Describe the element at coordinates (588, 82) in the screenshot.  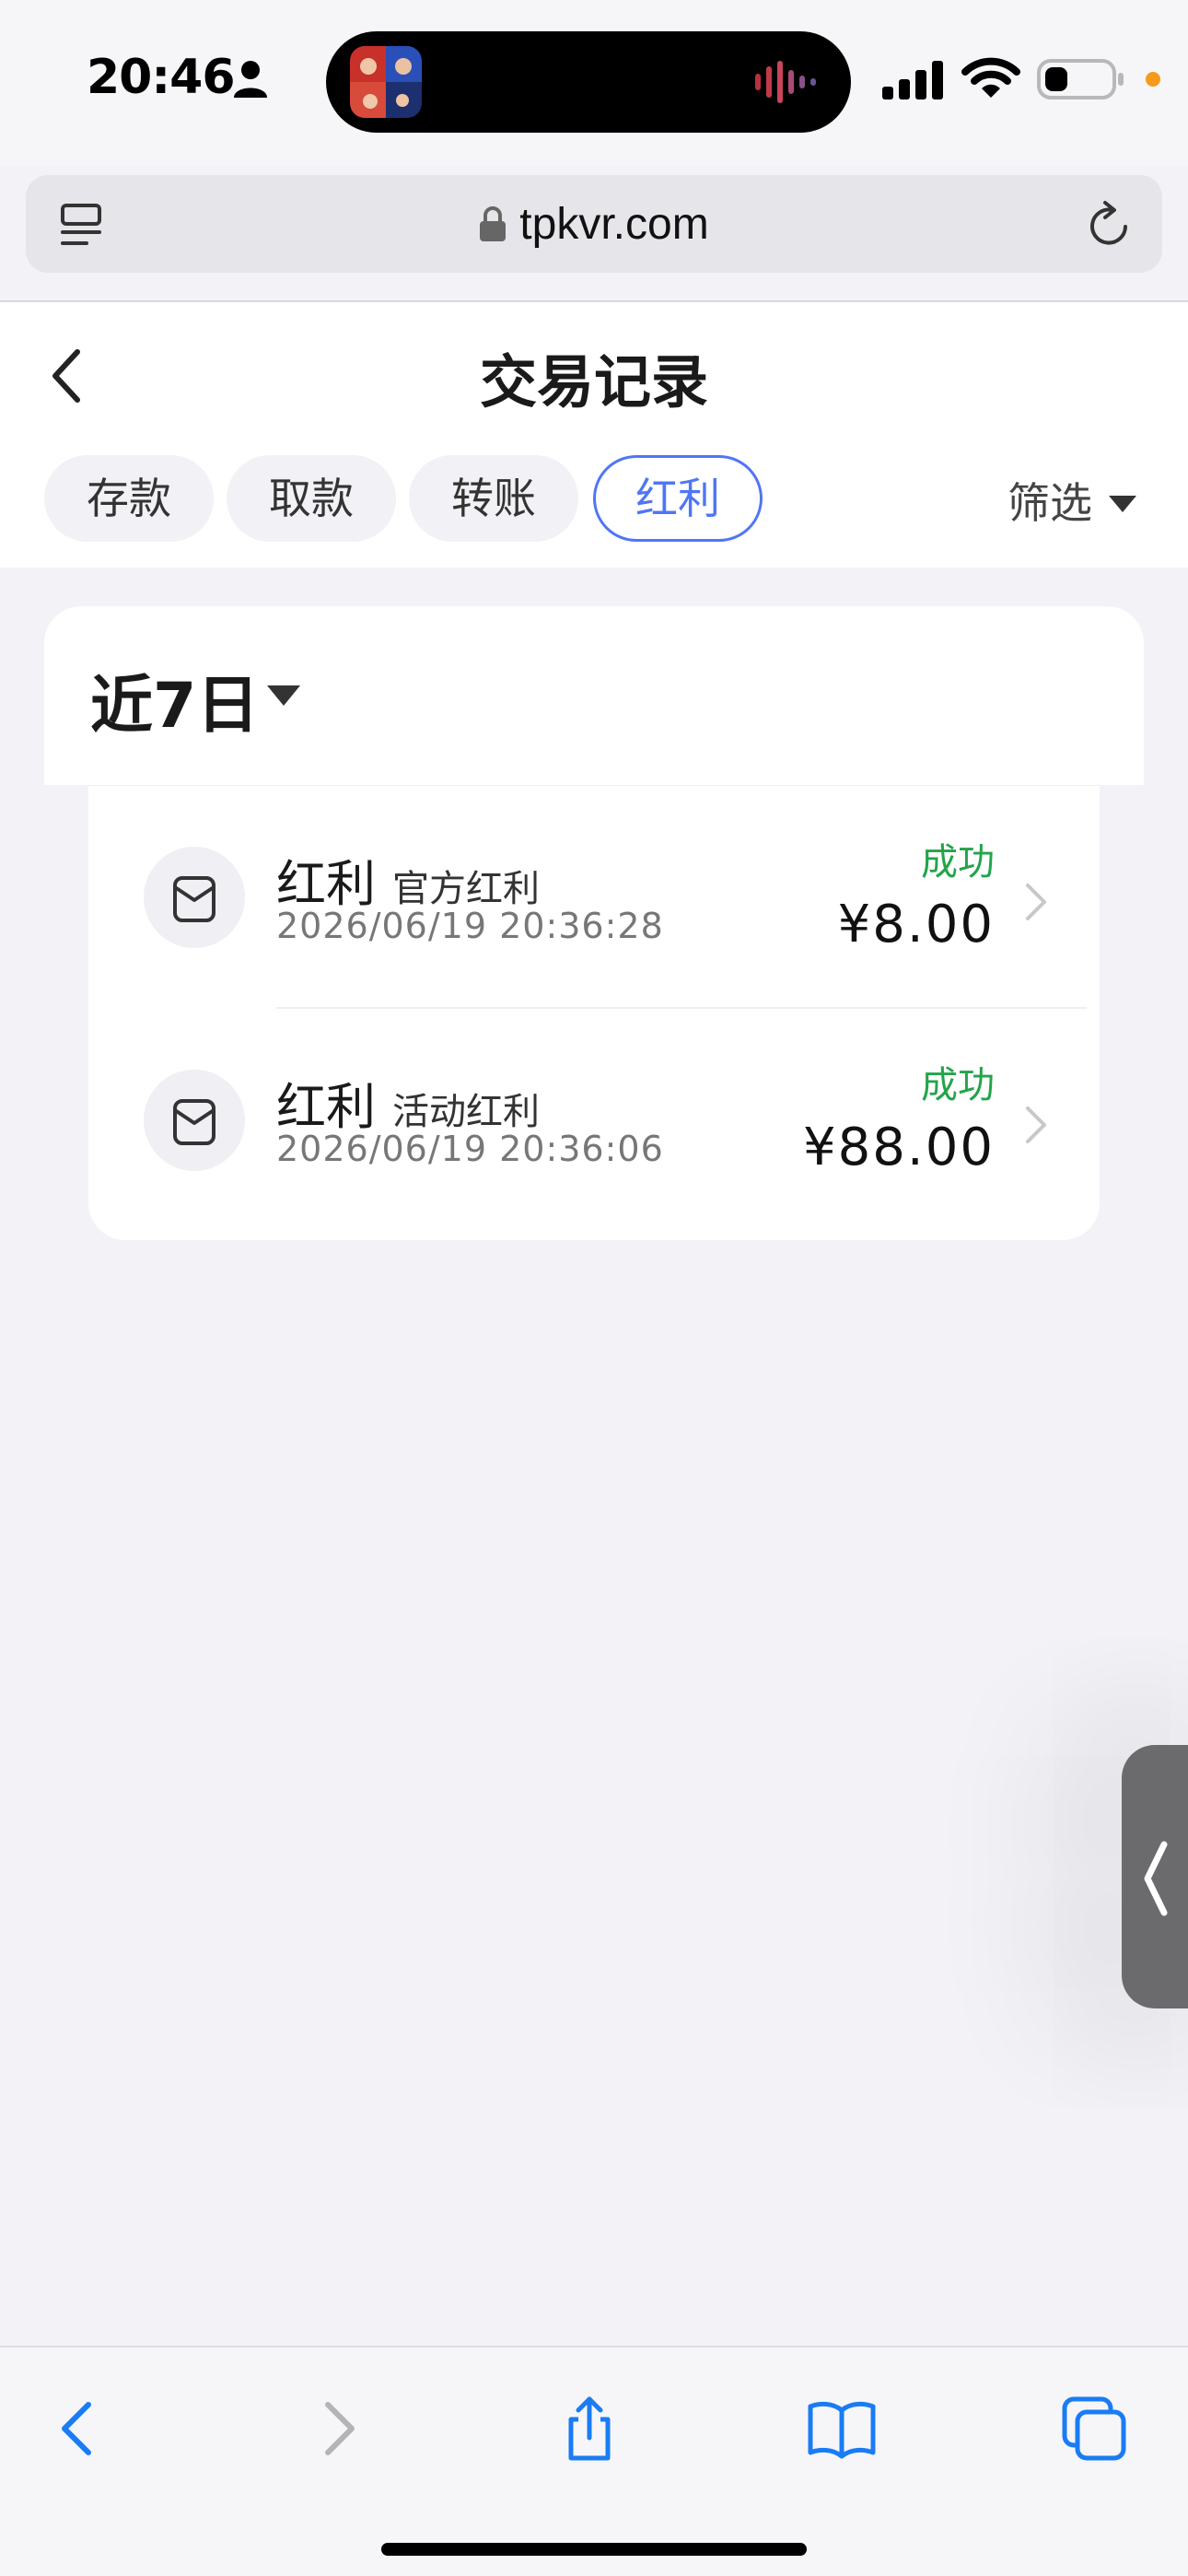
I see `dynamic-island` at that location.